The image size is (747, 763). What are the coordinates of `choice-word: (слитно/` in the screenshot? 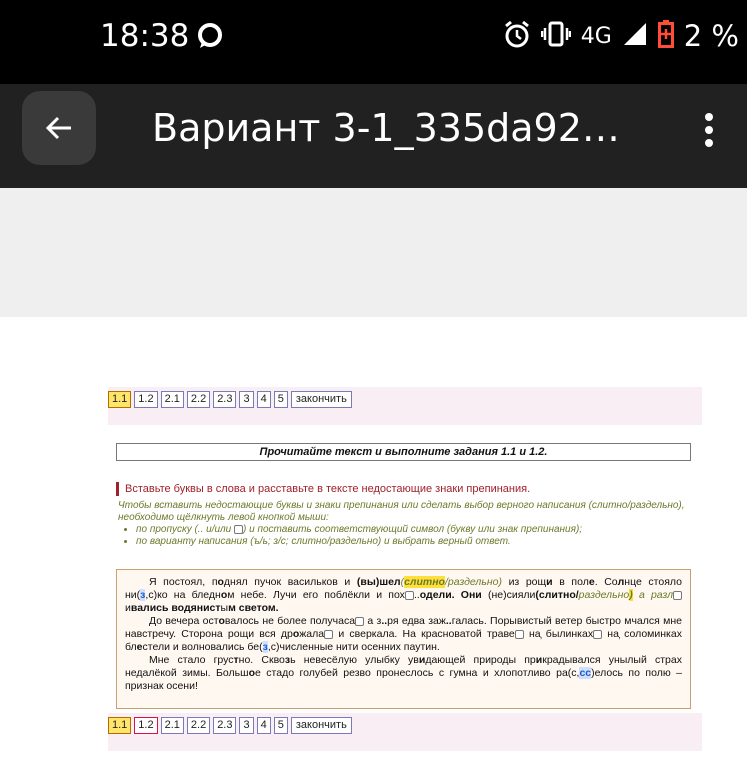 It's located at (556, 595).